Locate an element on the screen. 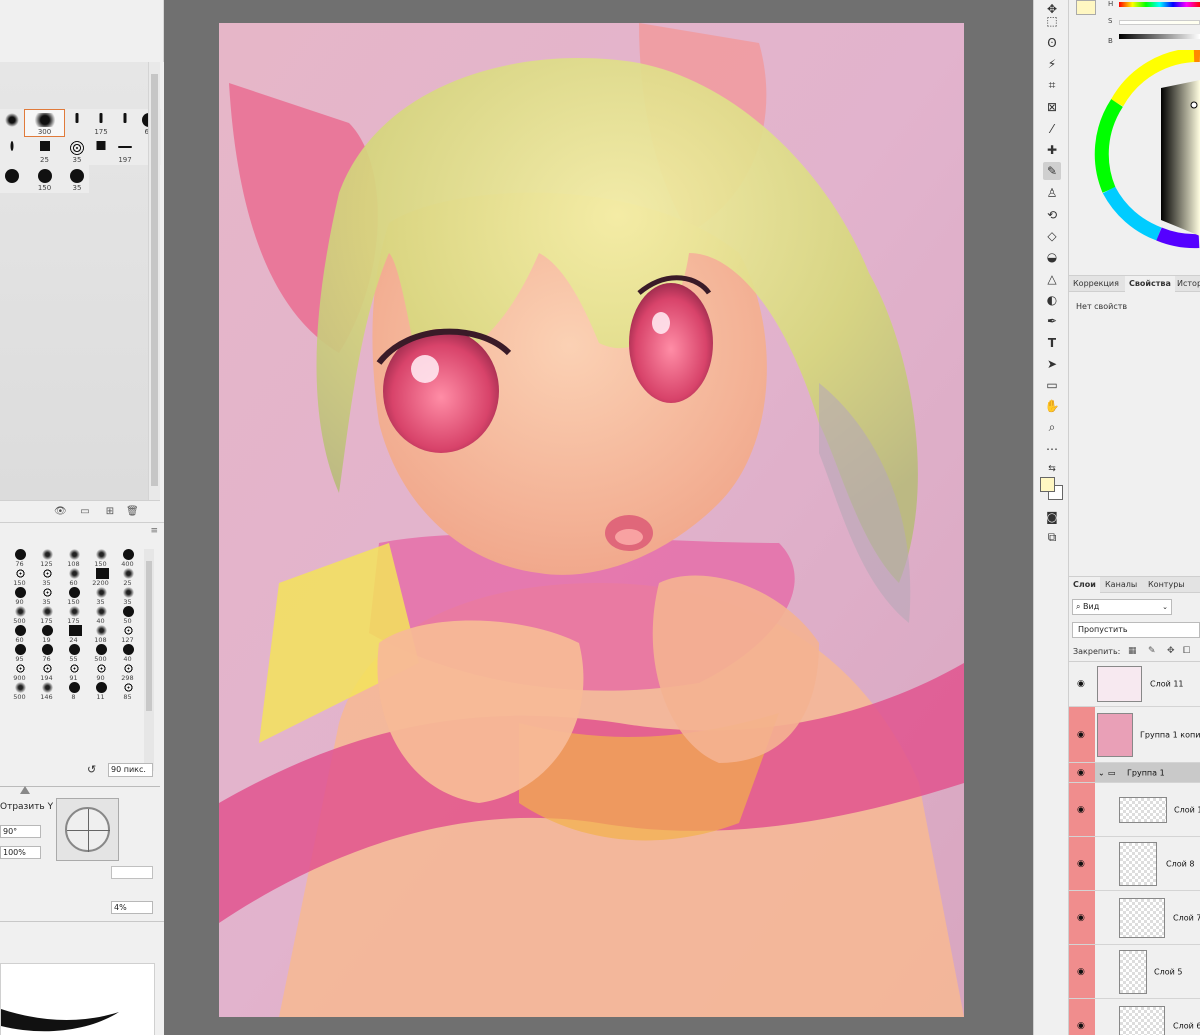 The image size is (1200, 1035). blur-tool-icon: △ is located at coordinates (1052, 279).